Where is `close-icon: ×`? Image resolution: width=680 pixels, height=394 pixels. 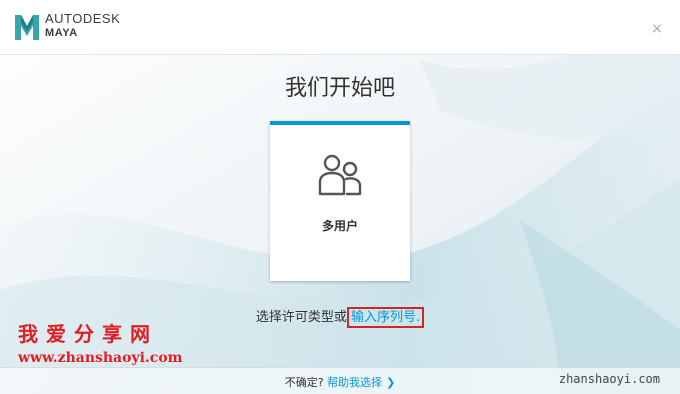
close-icon: × is located at coordinates (657, 29).